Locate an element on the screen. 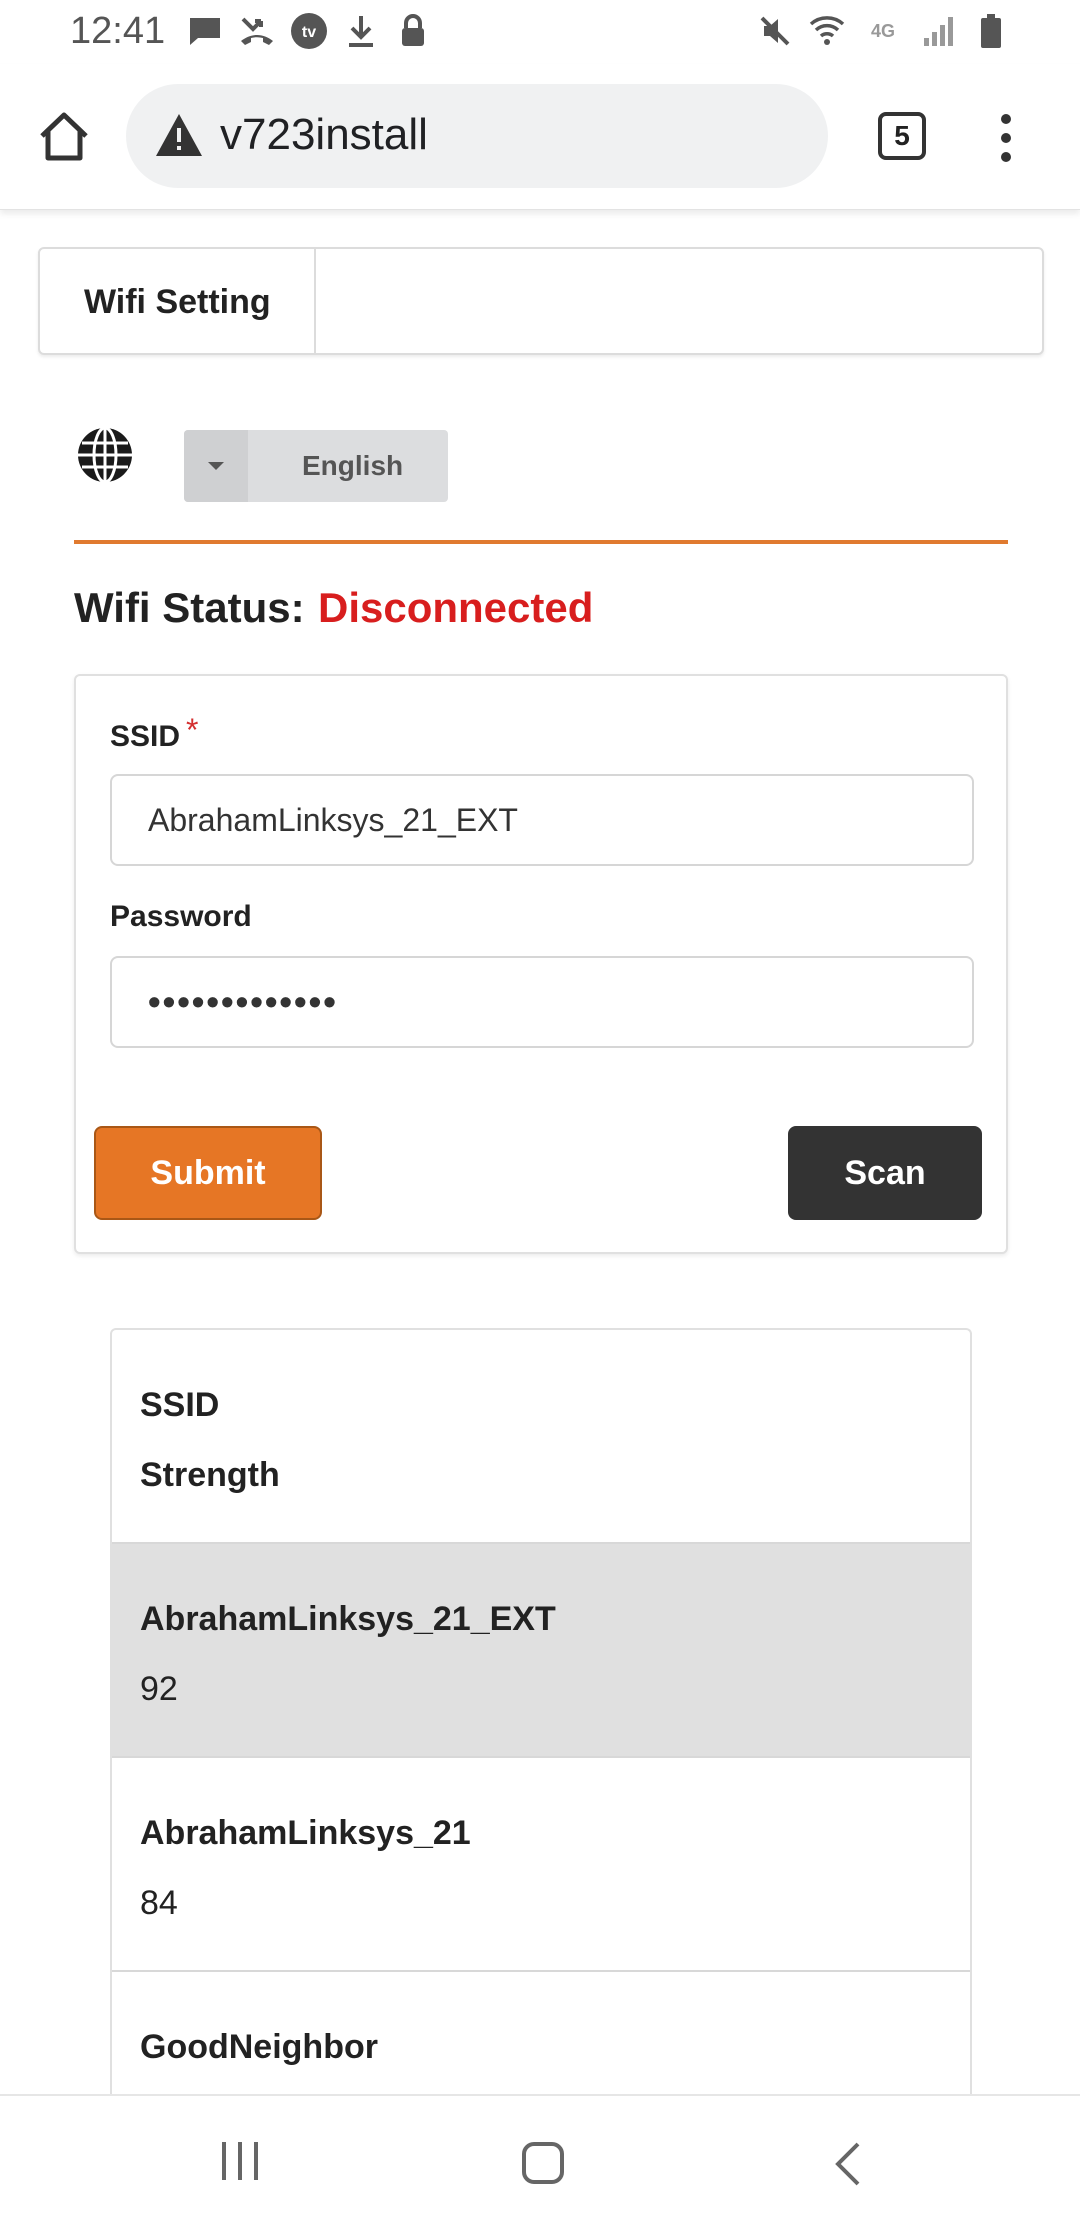 Image resolution: width=1080 pixels, height=2220 pixels. chevron-down-icon is located at coordinates (216, 466).